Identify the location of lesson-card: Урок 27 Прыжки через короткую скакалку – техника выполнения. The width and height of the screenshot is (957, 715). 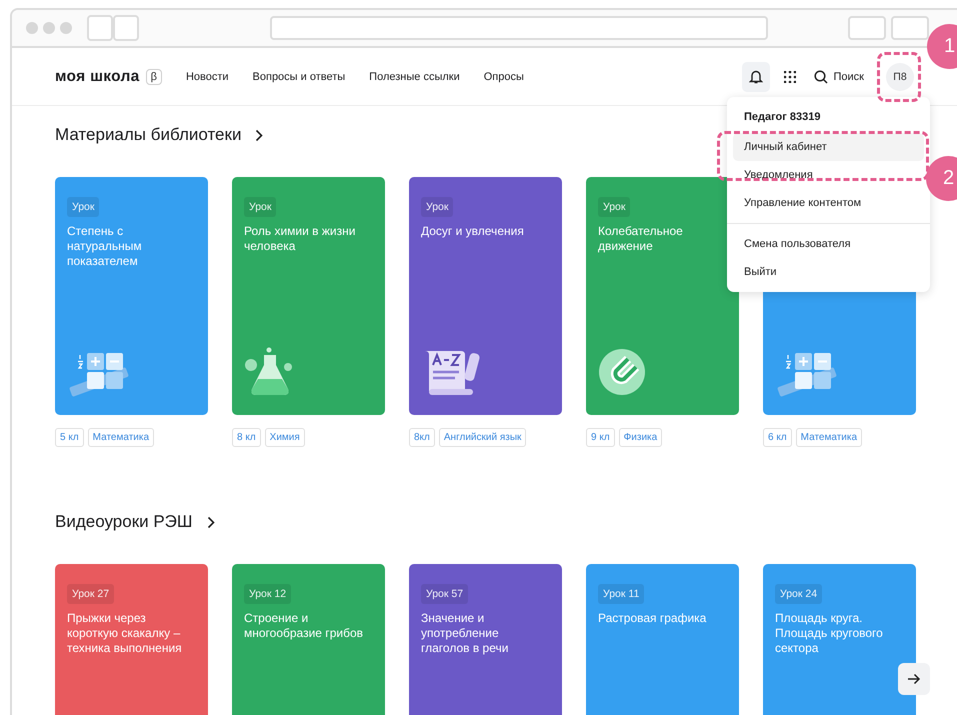
(131, 639).